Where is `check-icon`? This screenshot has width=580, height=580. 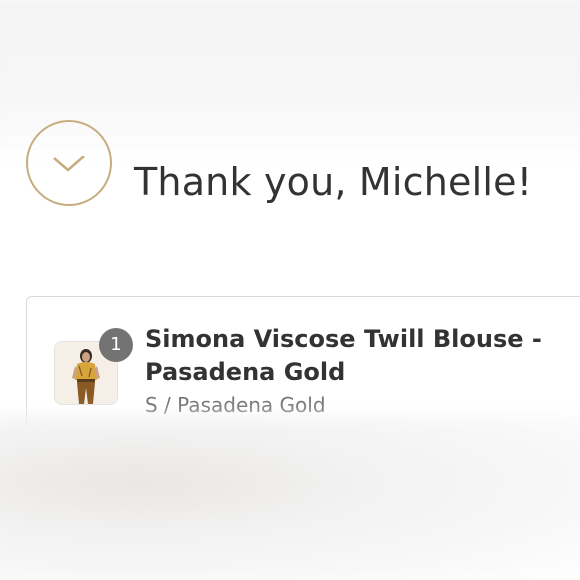
check-icon is located at coordinates (69, 163).